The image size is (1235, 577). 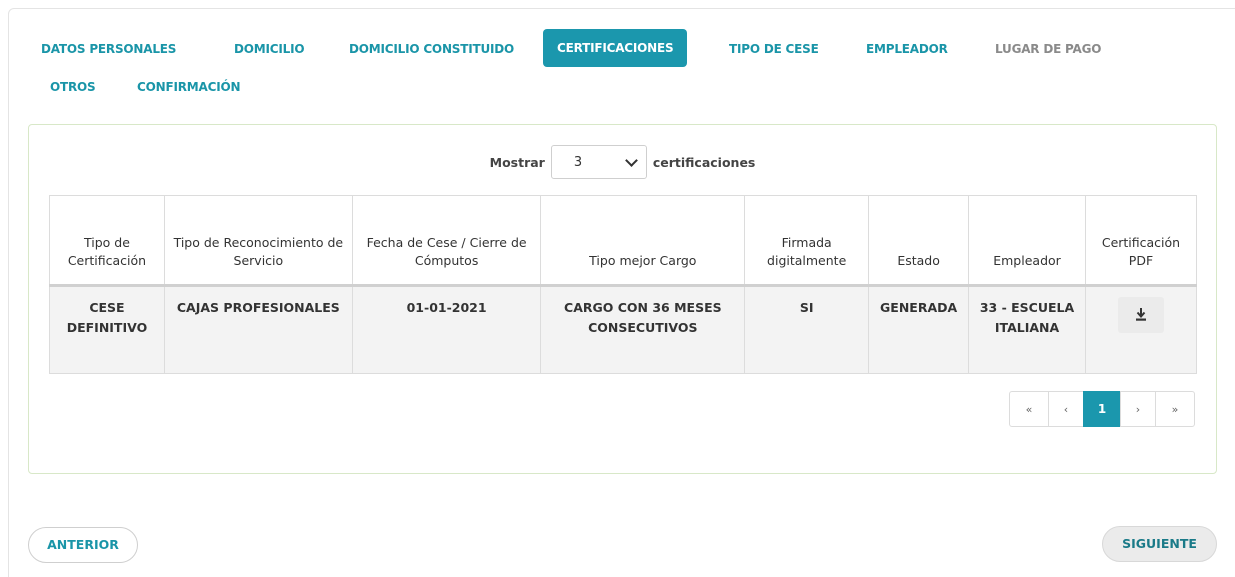 I want to click on column-header: Certificación PDF, so click(x=1141, y=240).